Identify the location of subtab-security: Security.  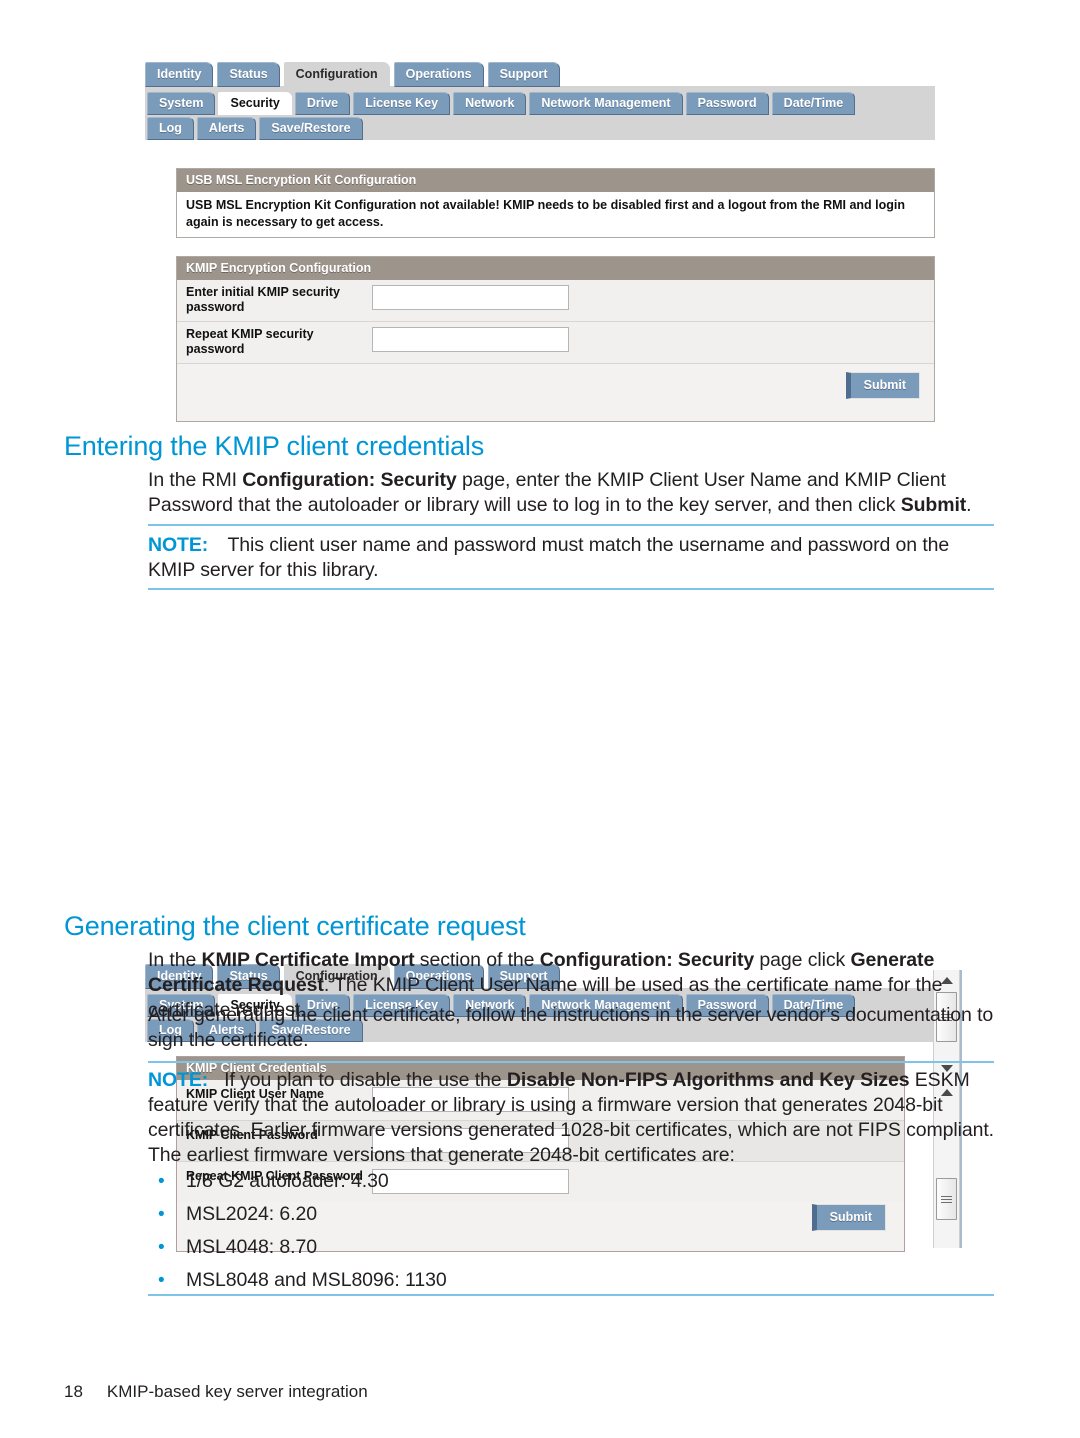
(255, 103).